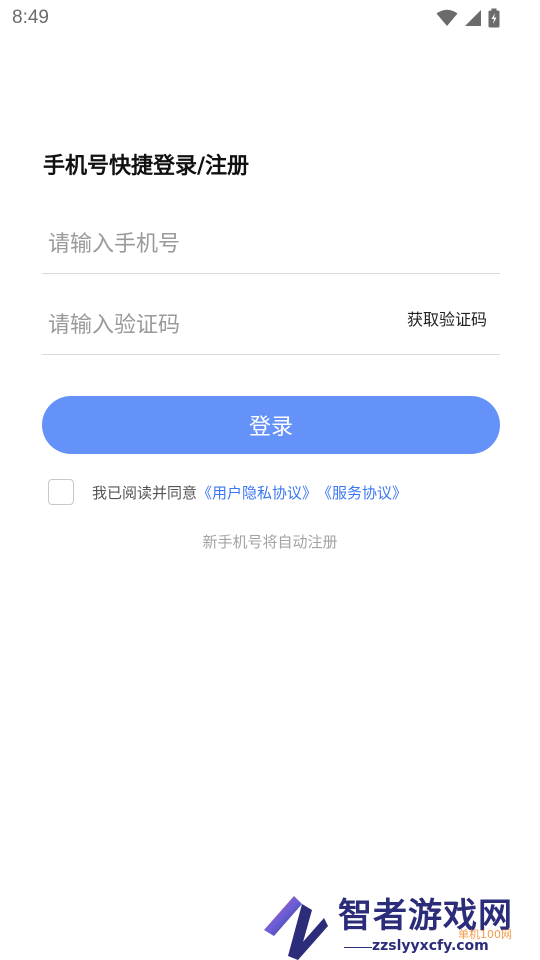  Describe the element at coordinates (145, 492) in the screenshot. I see `agree-text: 我已阅读并同意` at that location.